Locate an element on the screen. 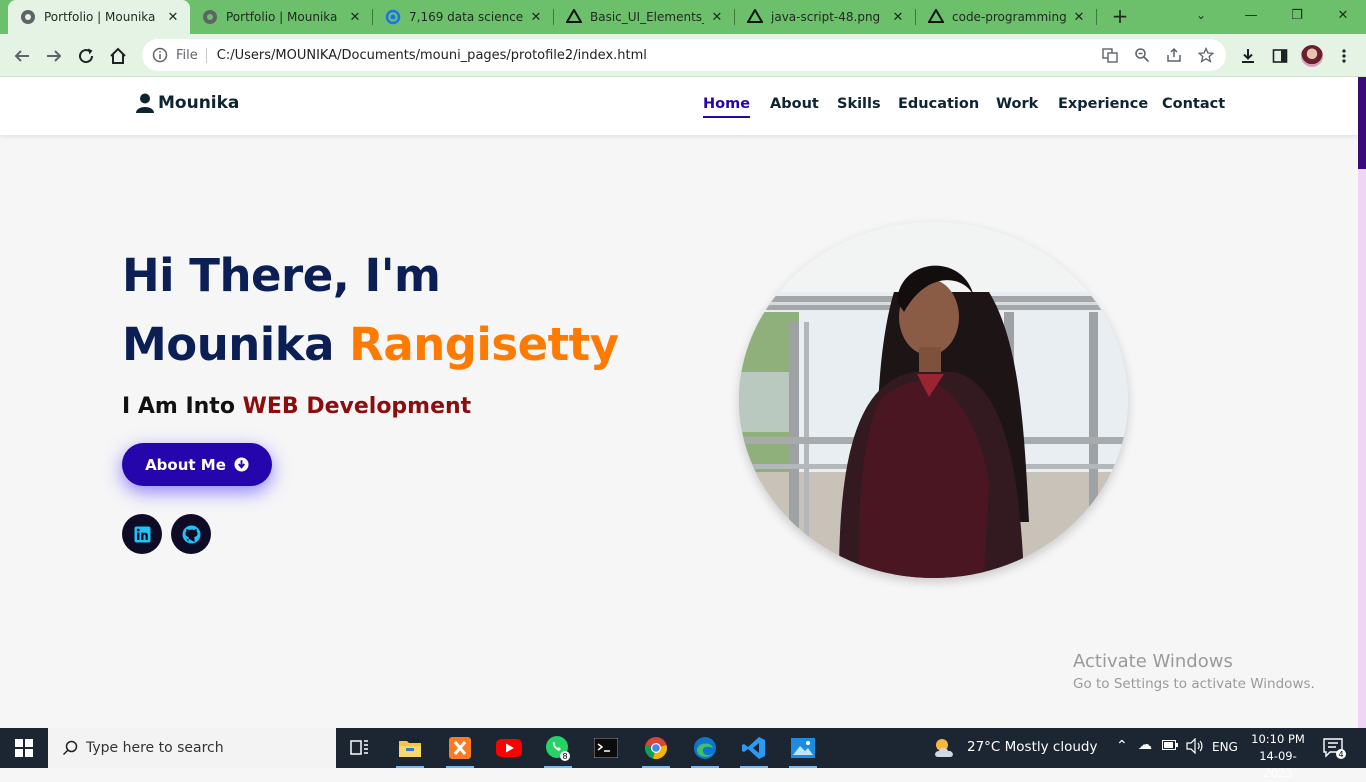 Image resolution: width=1366 pixels, height=782 pixels. weather-text: 27°C Mostly cloudy is located at coordinates (1032, 747).